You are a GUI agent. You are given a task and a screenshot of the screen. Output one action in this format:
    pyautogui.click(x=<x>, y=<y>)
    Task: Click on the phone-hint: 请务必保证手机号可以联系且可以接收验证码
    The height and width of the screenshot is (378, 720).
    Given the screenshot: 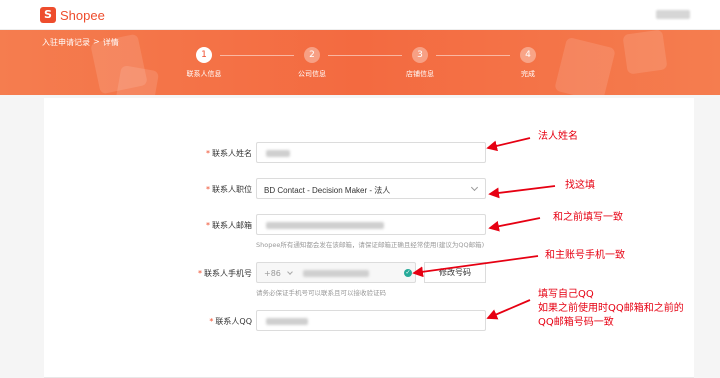 What is the action you would take?
    pyautogui.click(x=321, y=293)
    